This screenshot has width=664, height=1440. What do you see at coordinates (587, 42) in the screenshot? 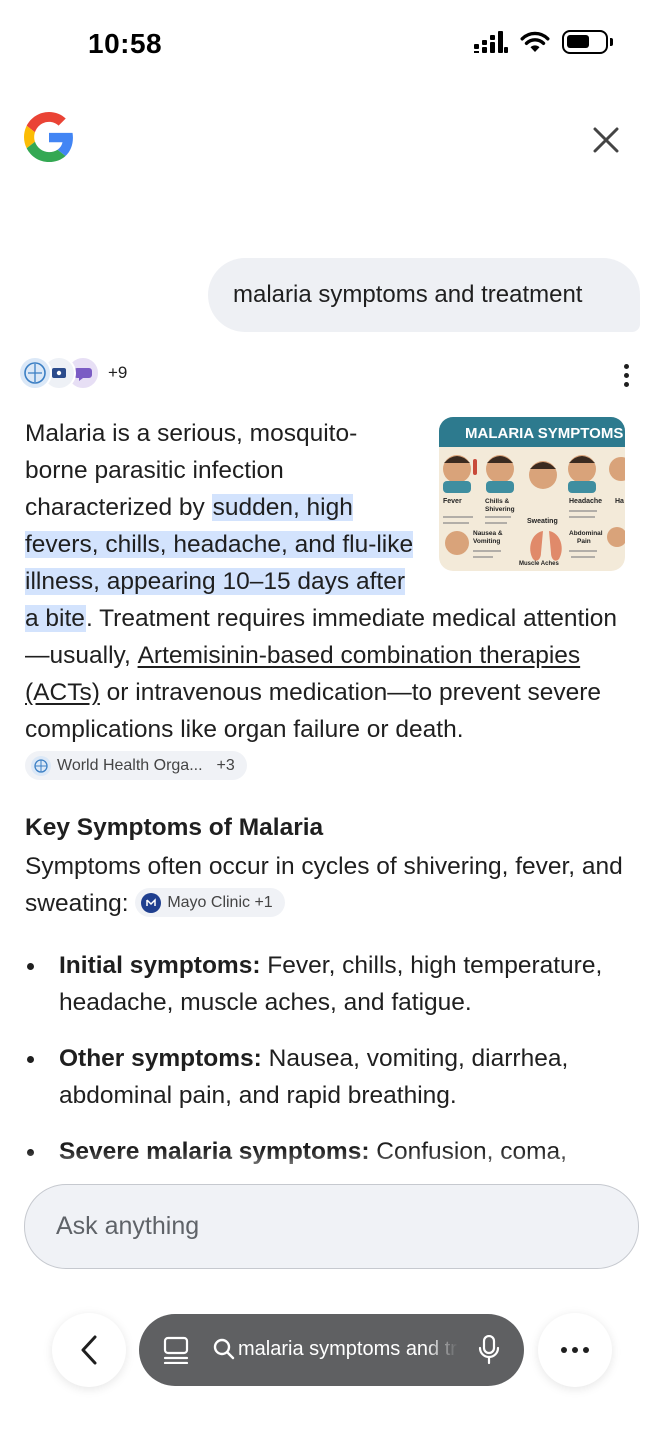
I see `battery-icon` at bounding box center [587, 42].